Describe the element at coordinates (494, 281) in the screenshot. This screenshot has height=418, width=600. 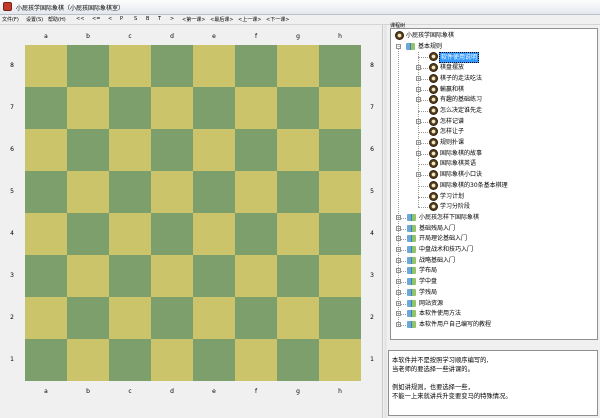
I see `tree-section: + 学中盘` at that location.